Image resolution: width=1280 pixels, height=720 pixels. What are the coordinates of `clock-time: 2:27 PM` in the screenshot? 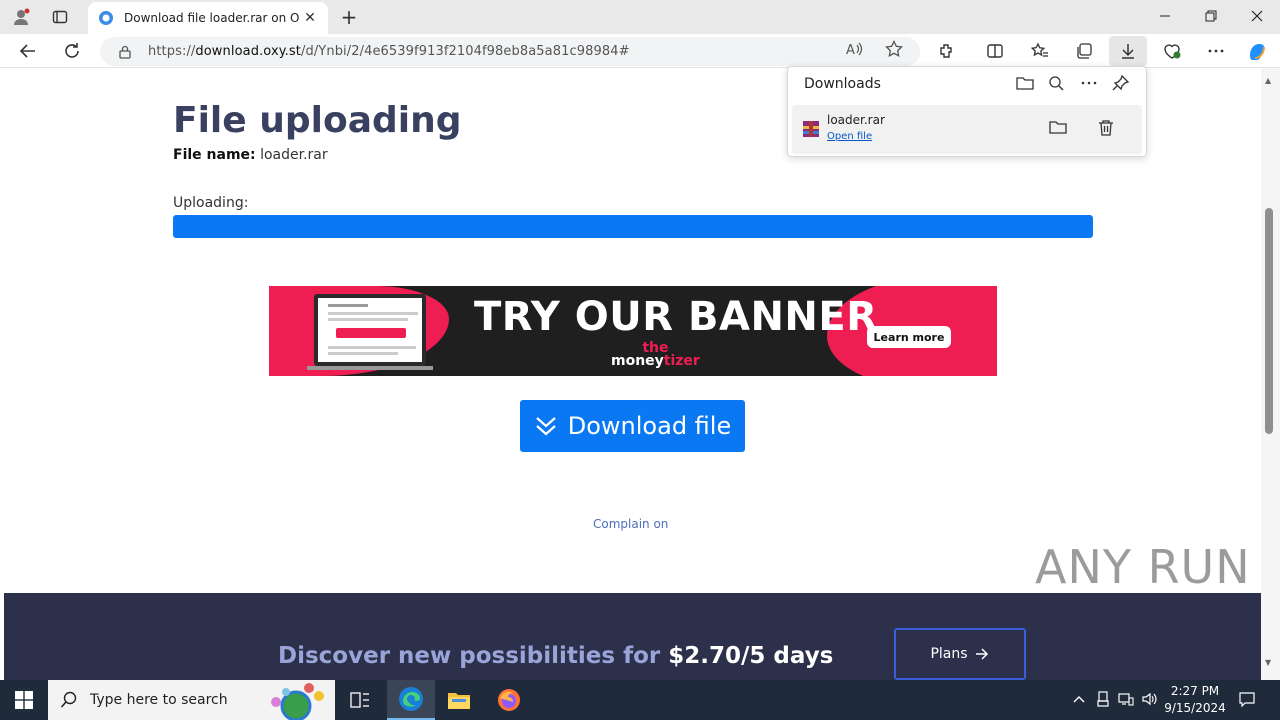 It's located at (1195, 691).